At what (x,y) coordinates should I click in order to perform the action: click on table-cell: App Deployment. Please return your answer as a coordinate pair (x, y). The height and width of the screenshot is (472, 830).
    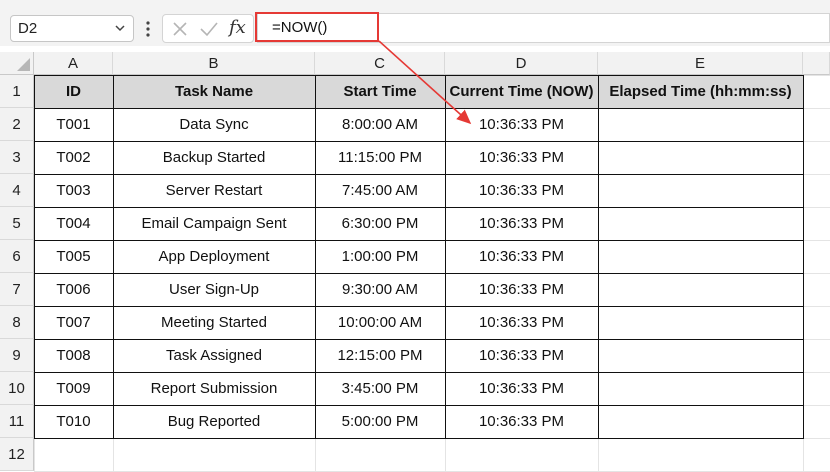
    Looking at the image, I should click on (214, 256).